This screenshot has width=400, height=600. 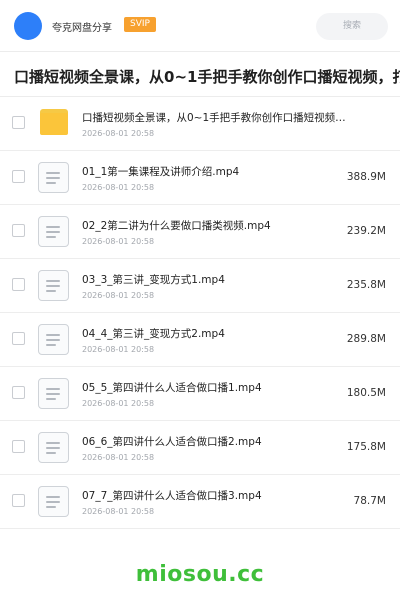 I want to click on watermark: miosou.cc, so click(x=200, y=574).